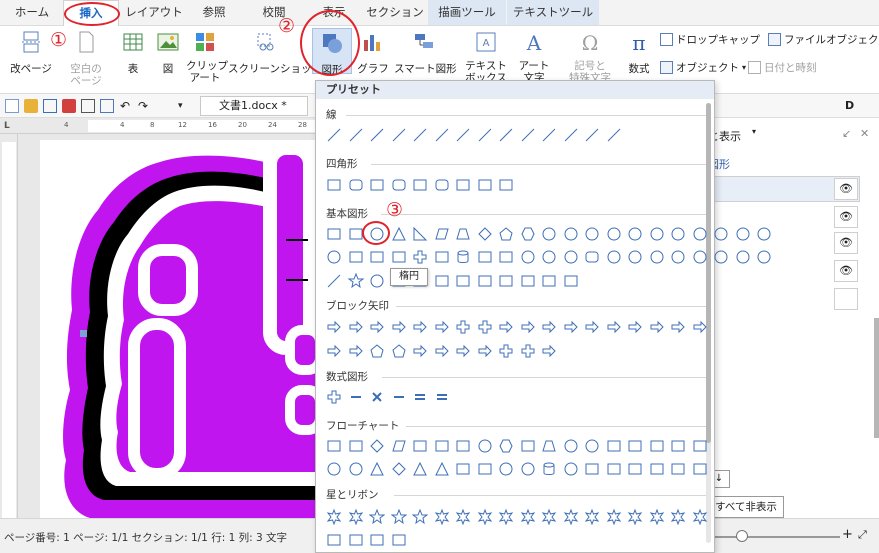  Describe the element at coordinates (377, 397) in the screenshot. I see `shape-x` at that location.